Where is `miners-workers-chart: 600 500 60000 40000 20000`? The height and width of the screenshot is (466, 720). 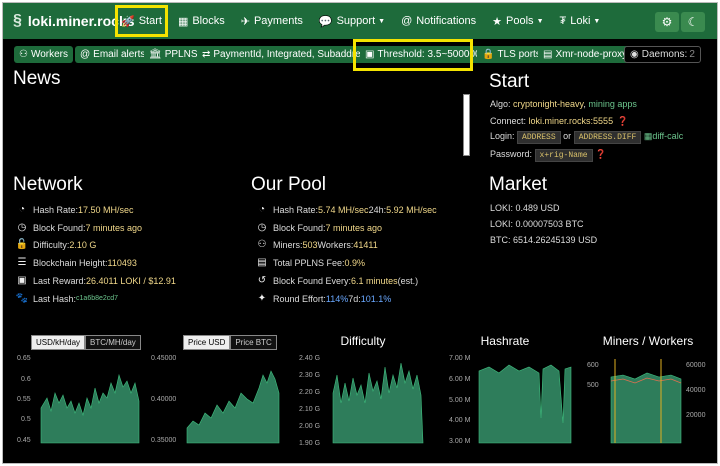 miners-workers-chart: 600 500 60000 40000 20000 is located at coordinates (646, 401).